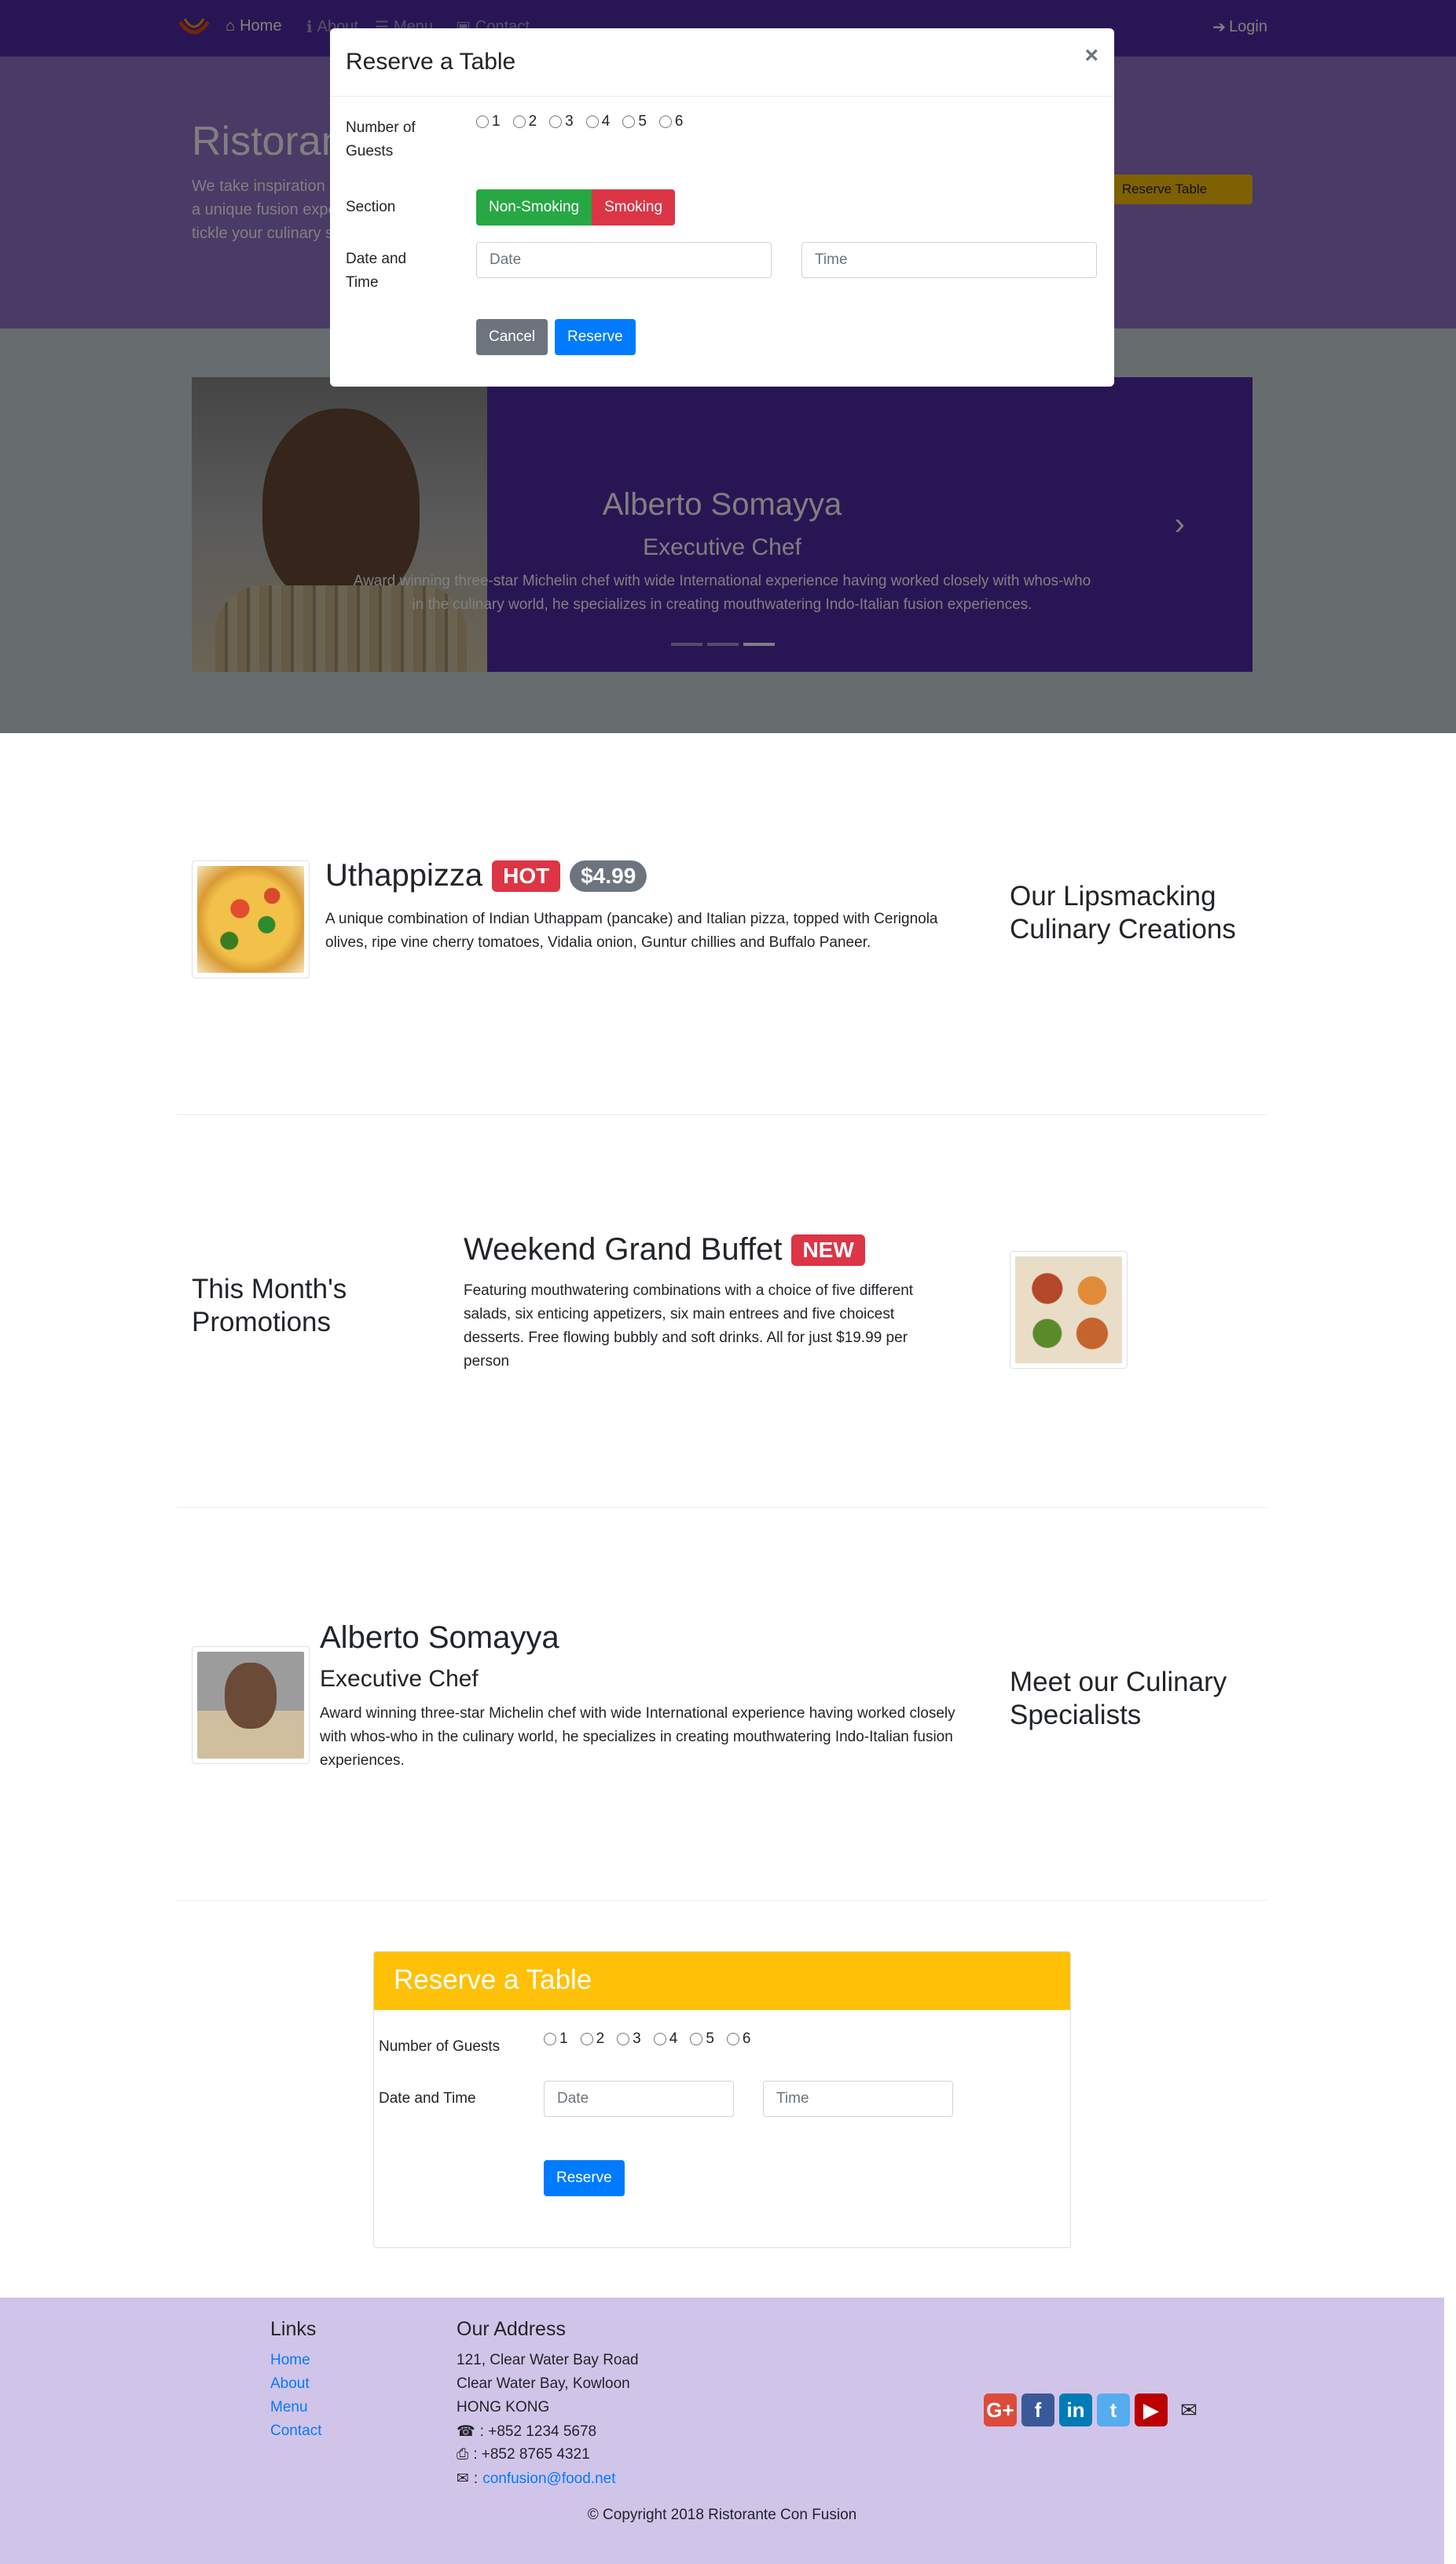 This screenshot has width=1456, height=2564. Describe the element at coordinates (543, 2383) in the screenshot. I see `address-line-2: Clear Water Bay, Kowloon` at that location.